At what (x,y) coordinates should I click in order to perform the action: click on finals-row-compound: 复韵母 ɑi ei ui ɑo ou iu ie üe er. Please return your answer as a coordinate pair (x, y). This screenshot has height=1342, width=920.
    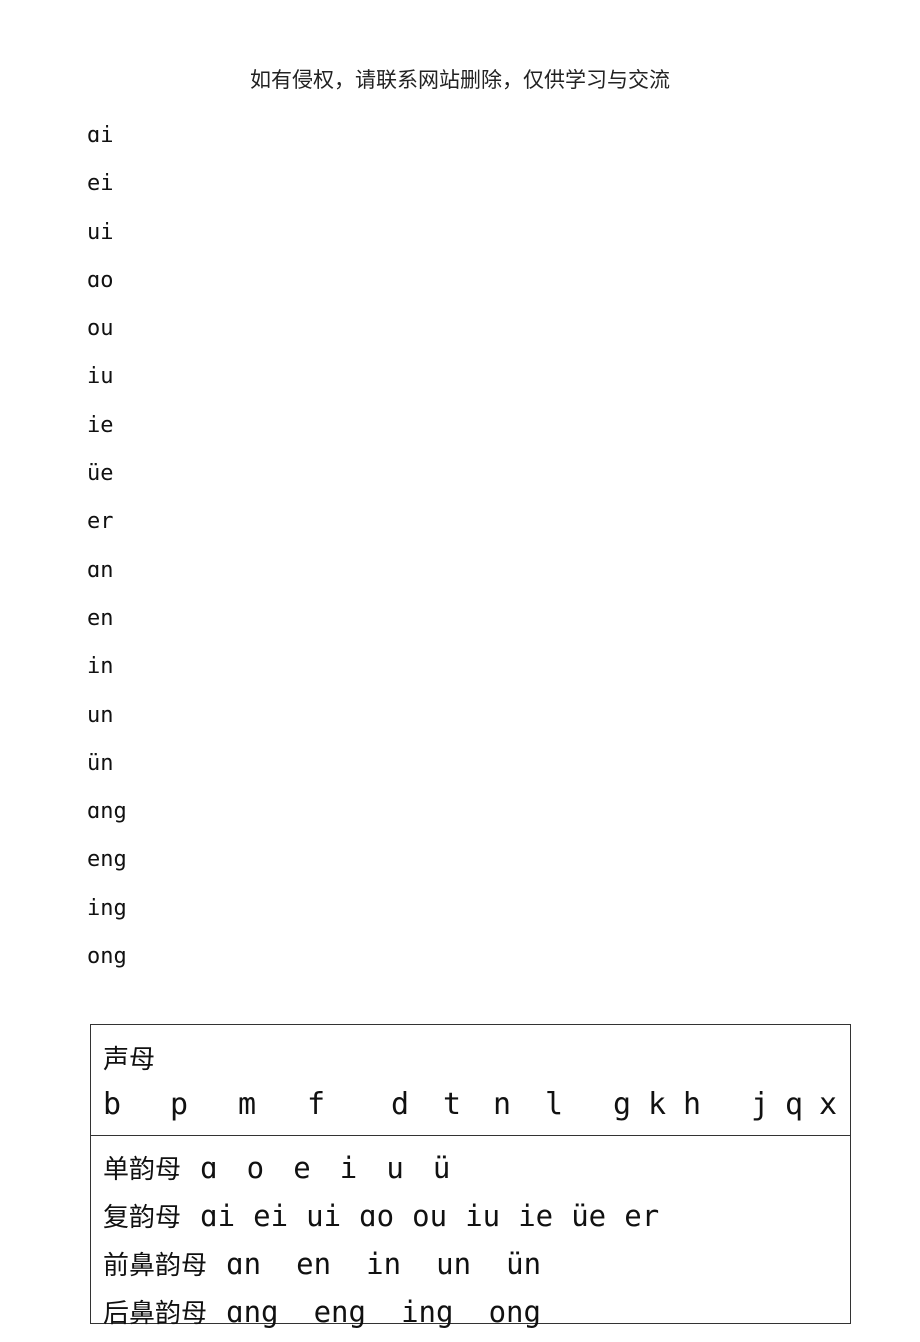
    Looking at the image, I should click on (476, 1222).